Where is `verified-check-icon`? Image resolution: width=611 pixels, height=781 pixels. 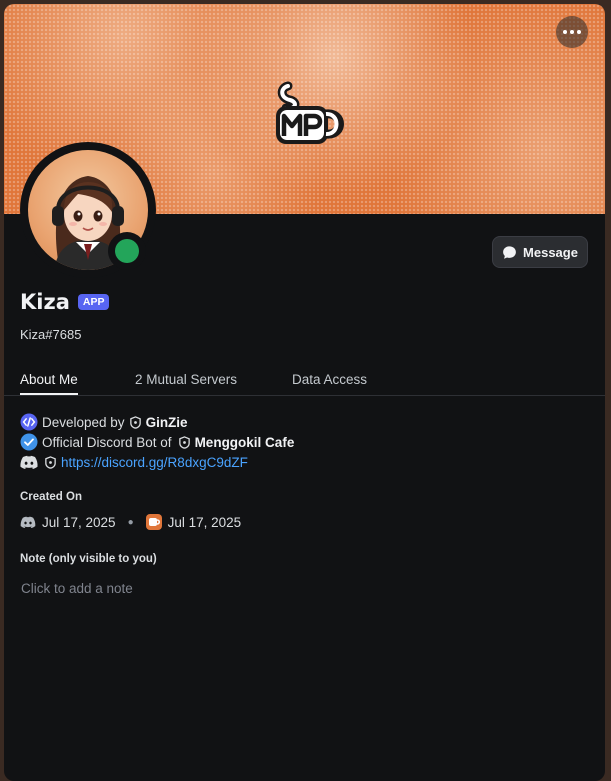 verified-check-icon is located at coordinates (29, 442).